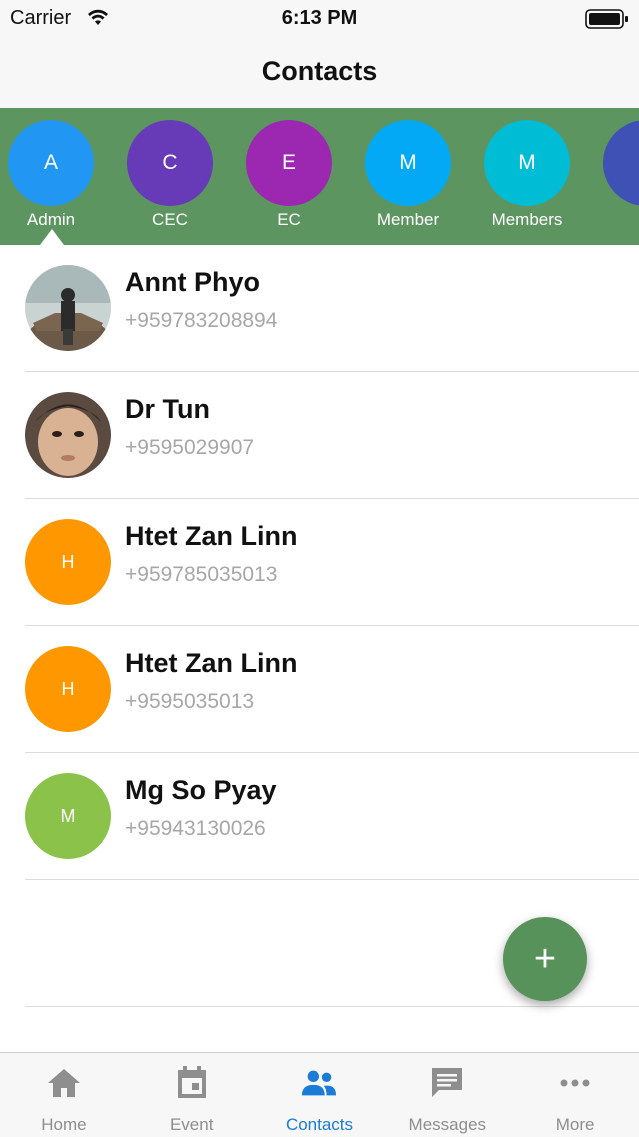  Describe the element at coordinates (201, 790) in the screenshot. I see `contact-name: Mg So Pyay` at that location.